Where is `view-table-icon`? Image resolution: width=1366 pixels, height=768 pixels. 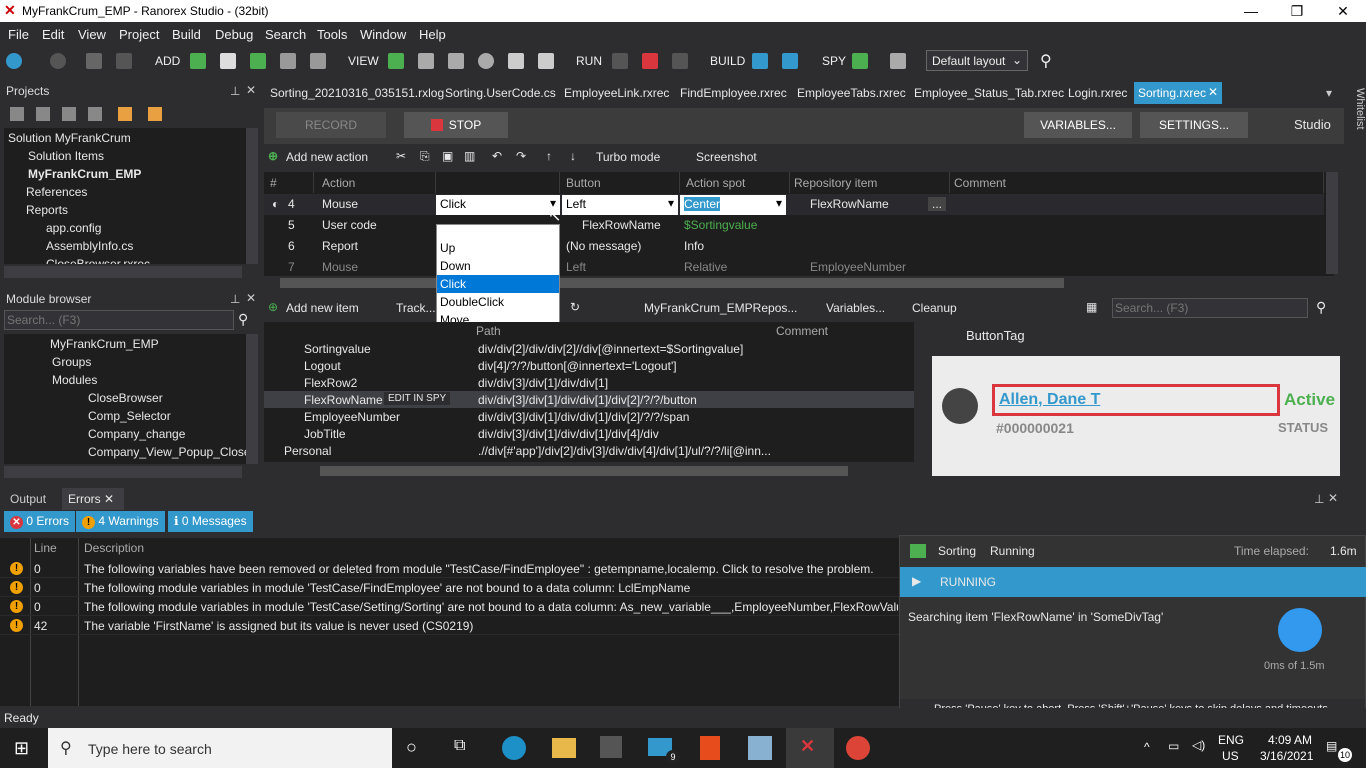
view-table-icon is located at coordinates (456, 61).